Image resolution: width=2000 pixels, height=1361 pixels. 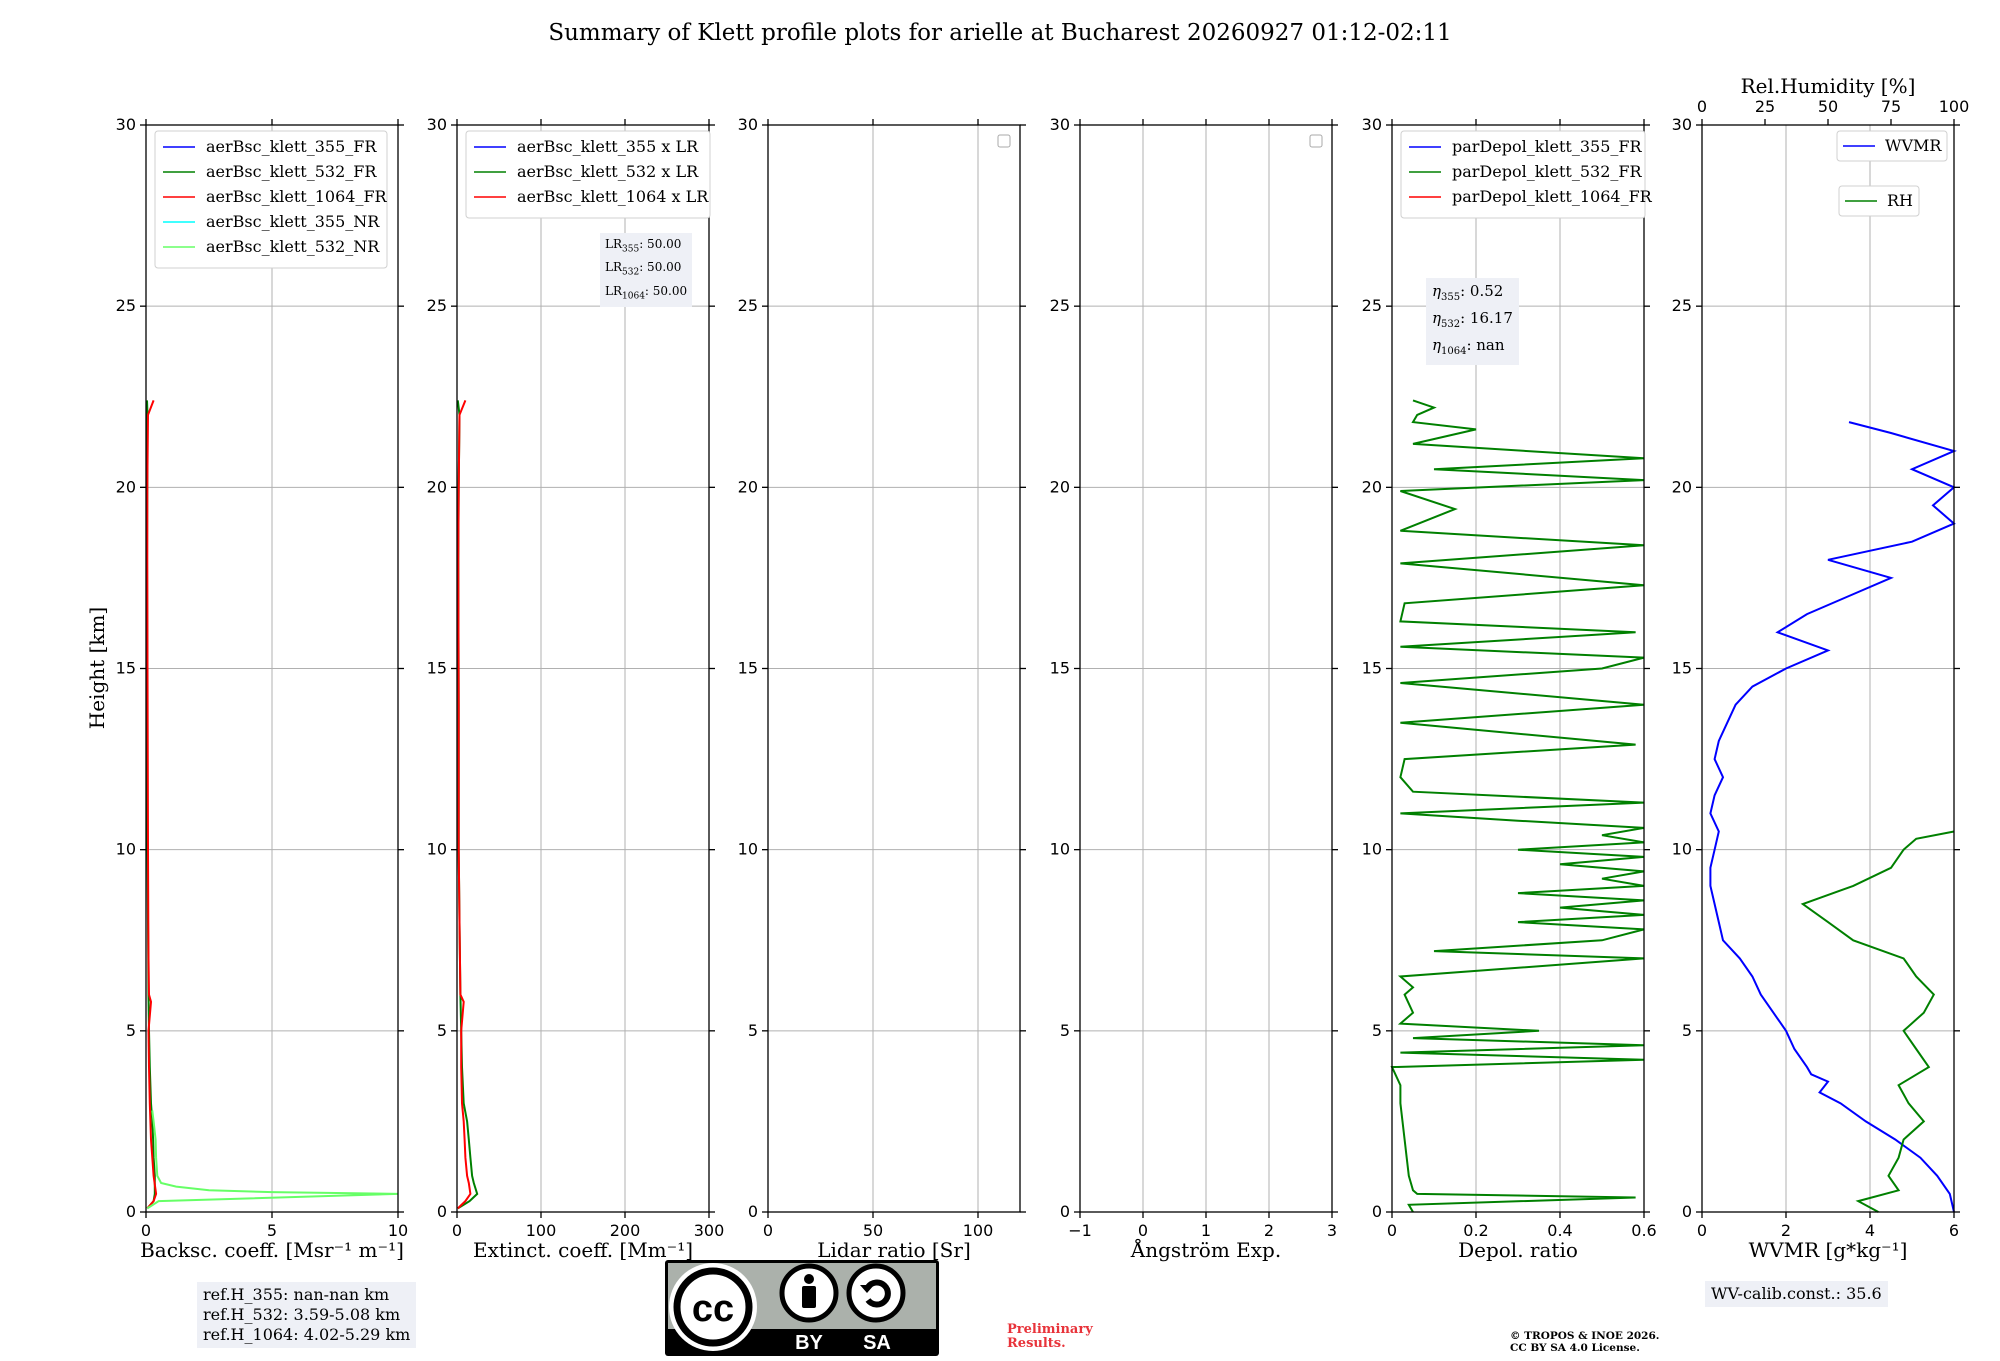 I want to click on by-attribution-icon, so click(x=809, y=1293).